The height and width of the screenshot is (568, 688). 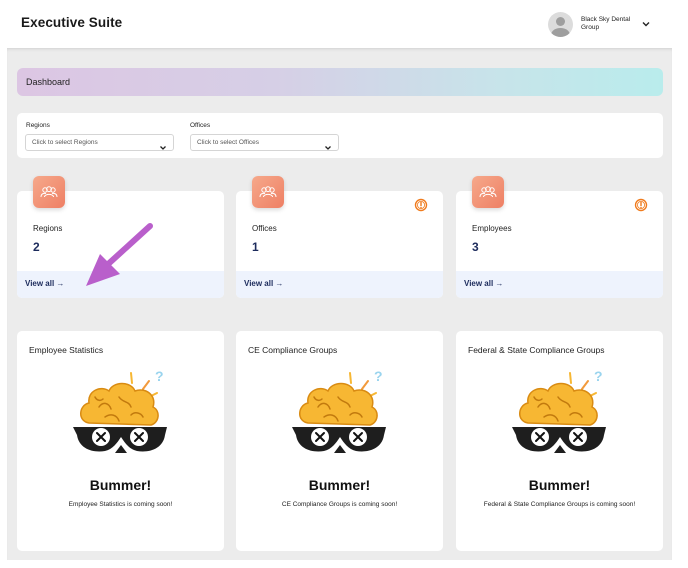 What do you see at coordinates (99, 142) in the screenshot?
I see `regions-select: Click to select Regions` at bounding box center [99, 142].